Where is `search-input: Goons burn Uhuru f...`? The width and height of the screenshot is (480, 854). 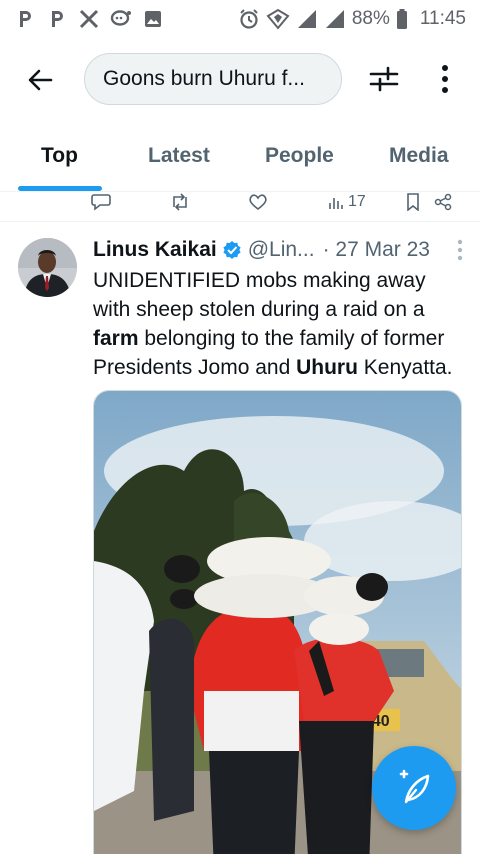
search-input: Goons burn Uhuru f... is located at coordinates (213, 79).